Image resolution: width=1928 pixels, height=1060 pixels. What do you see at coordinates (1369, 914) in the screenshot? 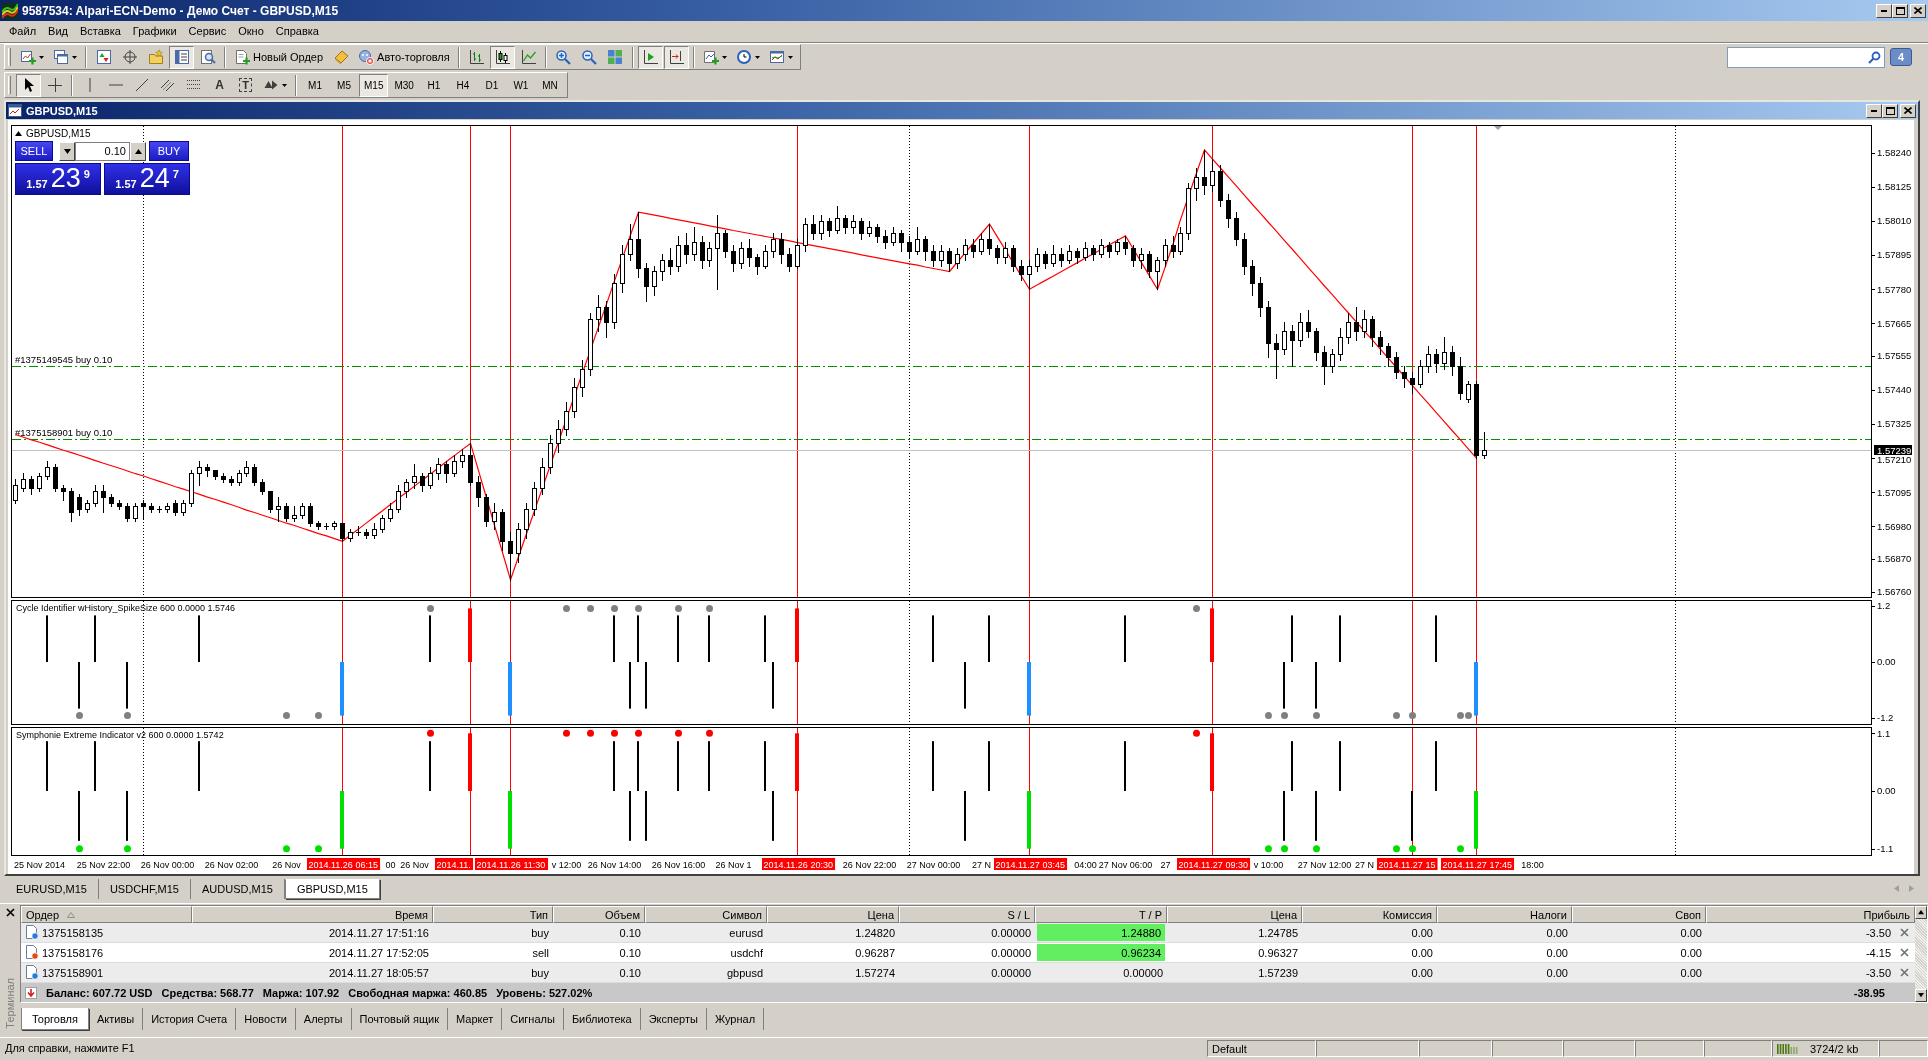
I see `column-header: Комиссия` at bounding box center [1369, 914].